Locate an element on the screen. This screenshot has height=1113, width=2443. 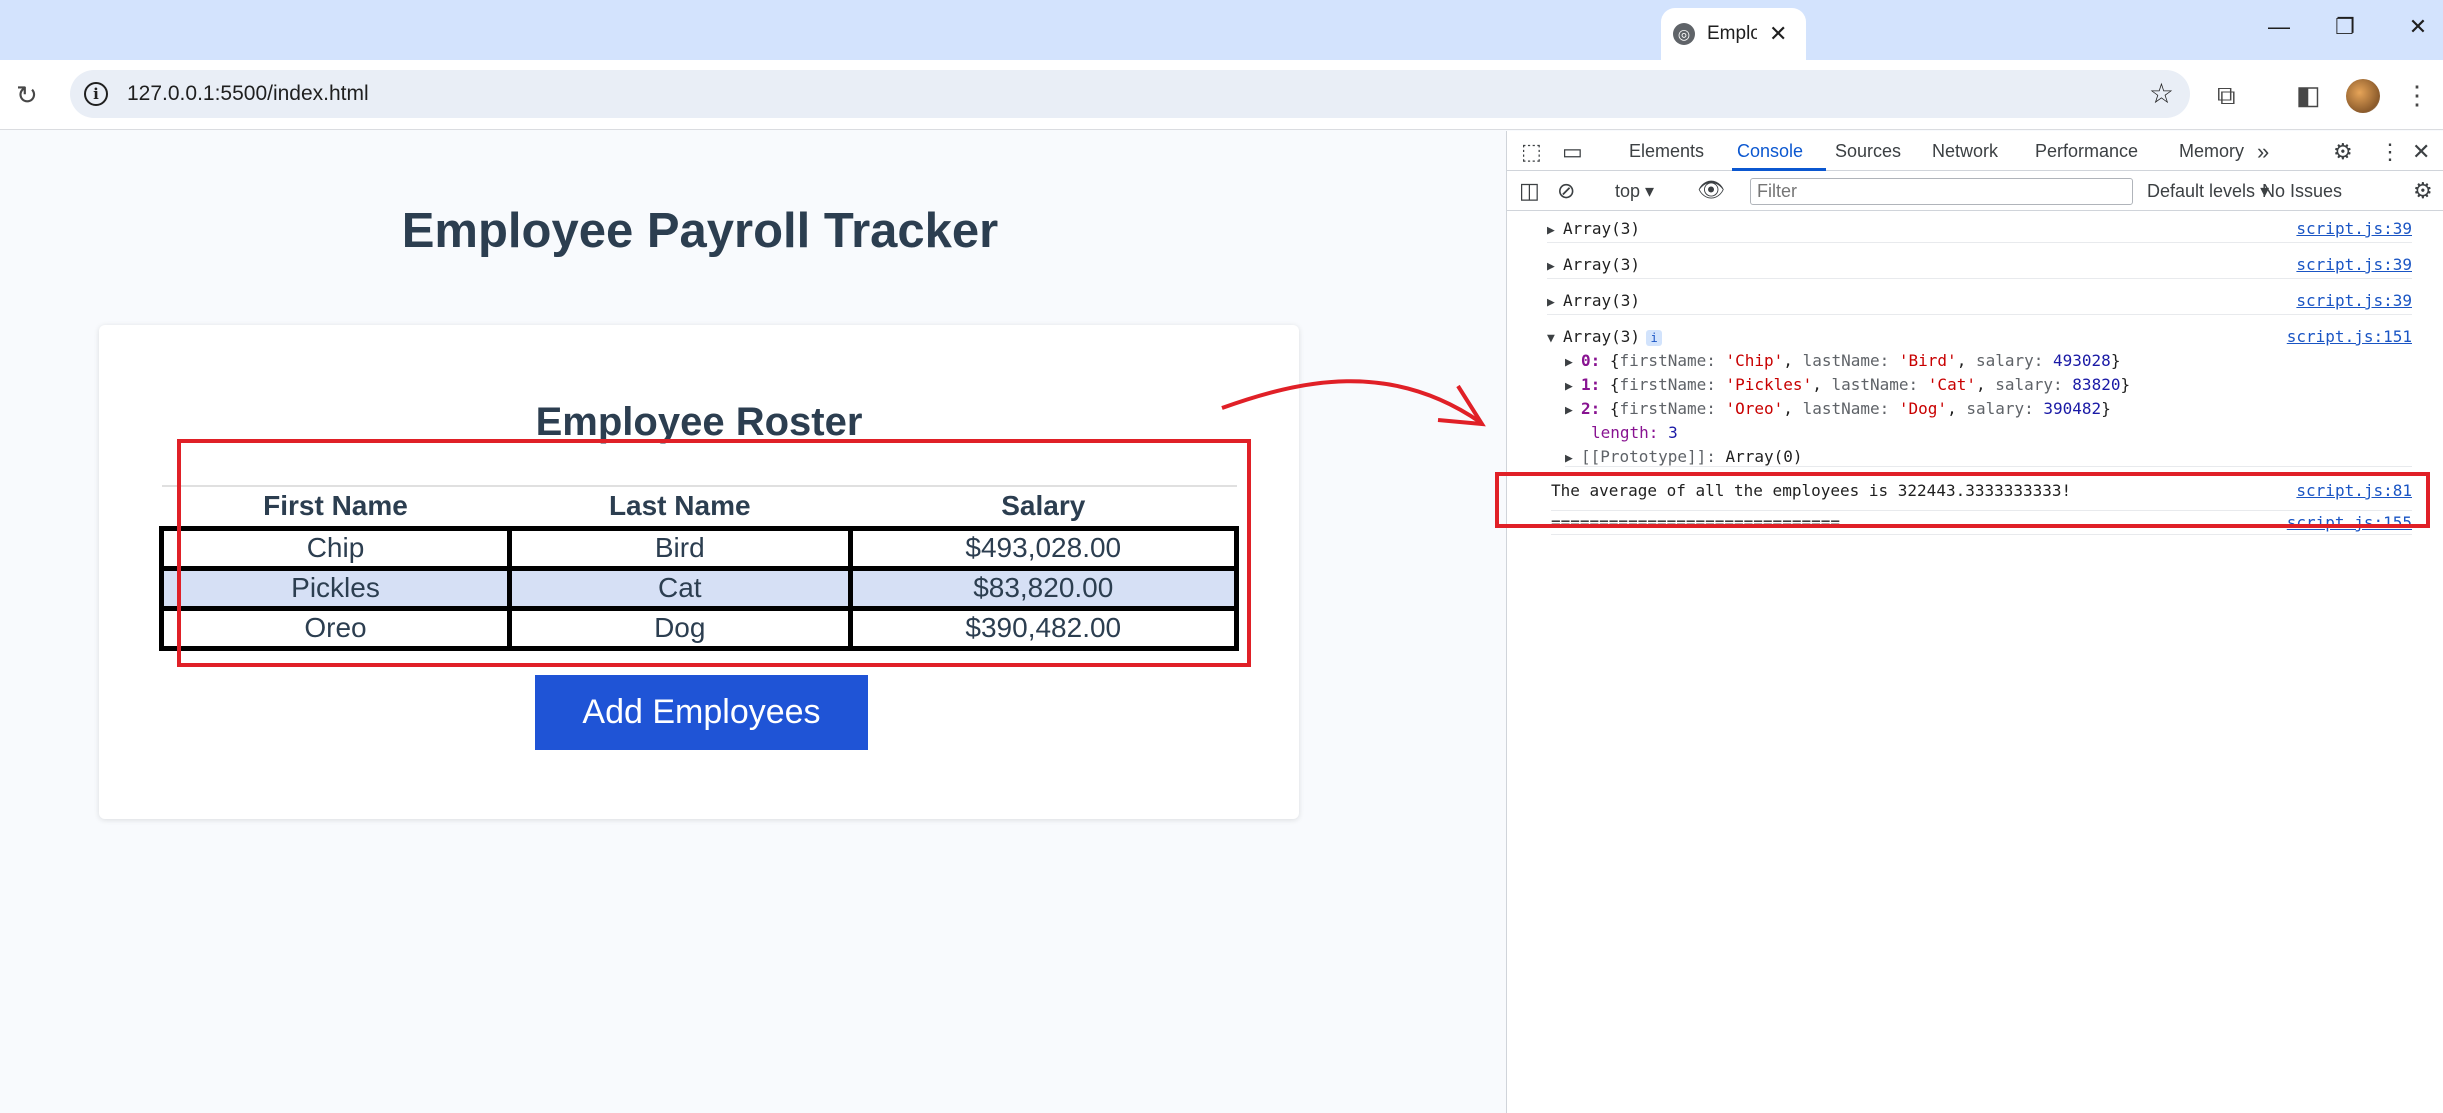
more-tabs-icon: » is located at coordinates (2263, 152).